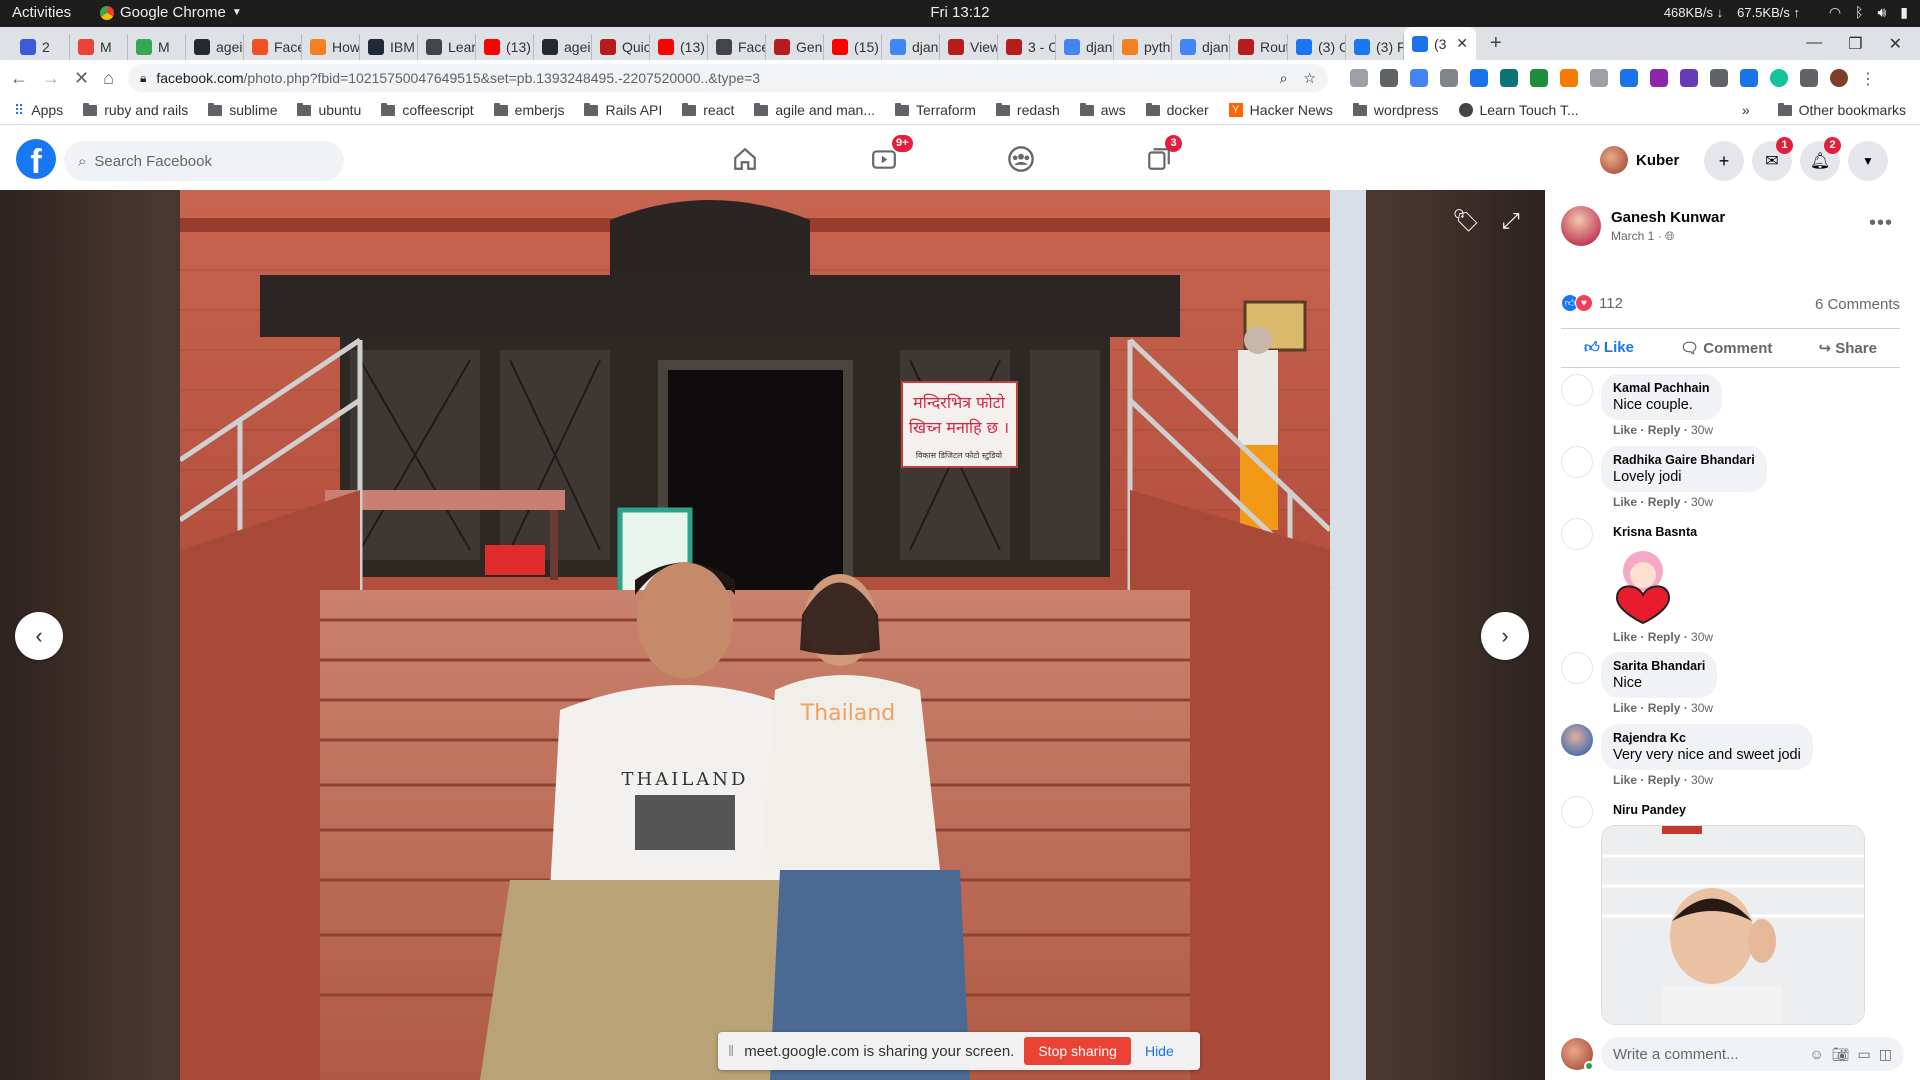 The width and height of the screenshot is (1920, 1080). What do you see at coordinates (1466, 221) in the screenshot?
I see `tag-icon: 🏷︎` at bounding box center [1466, 221].